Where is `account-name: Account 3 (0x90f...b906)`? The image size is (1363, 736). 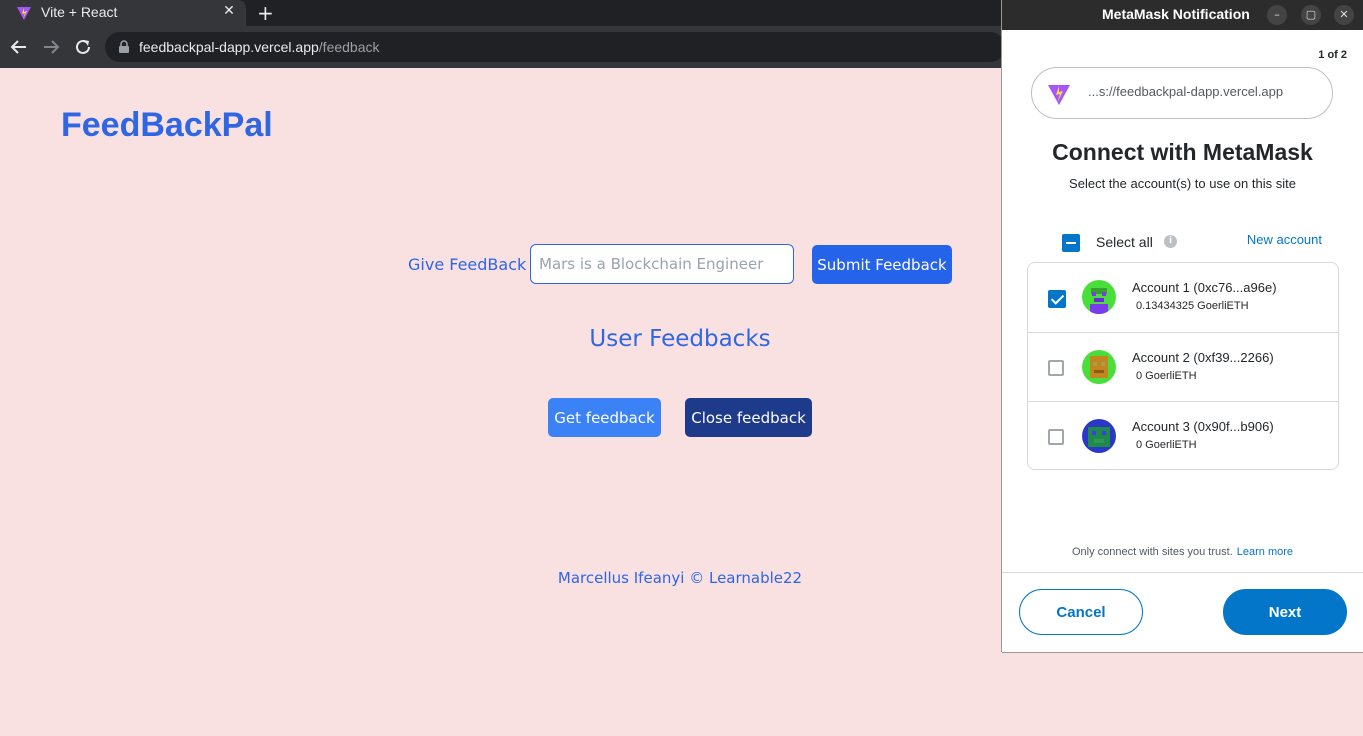 account-name: Account 3 (0x90f...b906) is located at coordinates (1203, 426).